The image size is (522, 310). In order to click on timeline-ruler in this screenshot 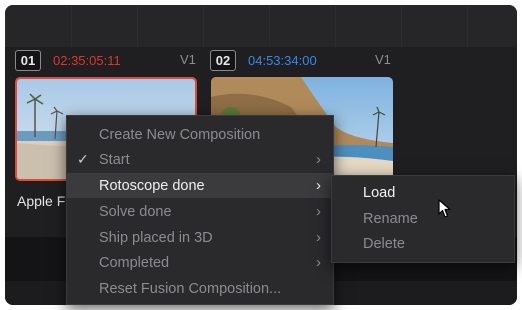, I will do `click(261, 26)`.